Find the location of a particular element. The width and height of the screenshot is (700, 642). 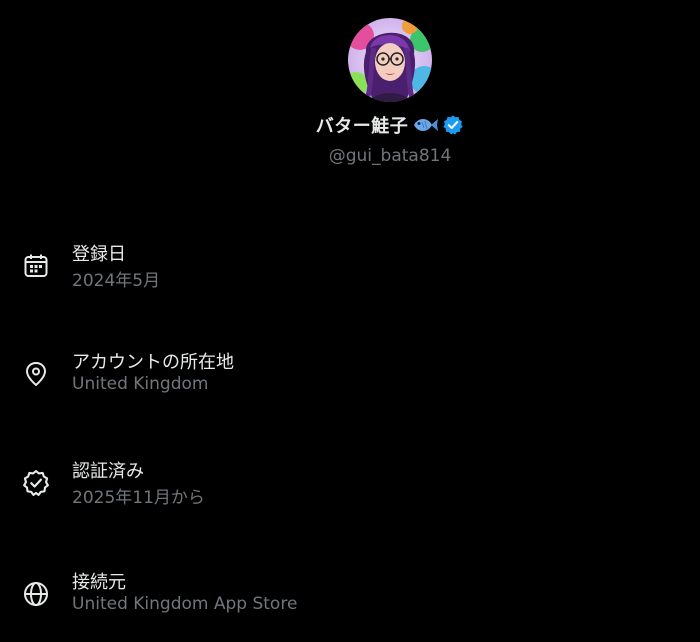

info-value-connected-via: United Kingdom App Store is located at coordinates (185, 604).